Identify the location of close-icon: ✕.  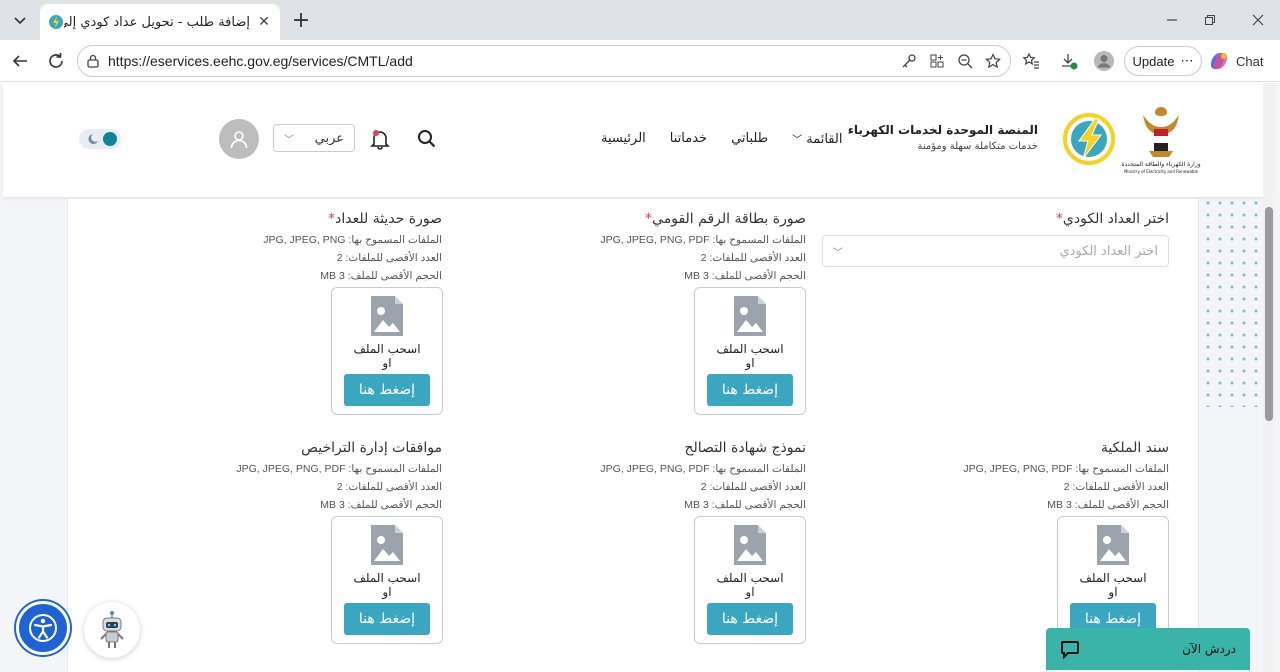
(264, 22).